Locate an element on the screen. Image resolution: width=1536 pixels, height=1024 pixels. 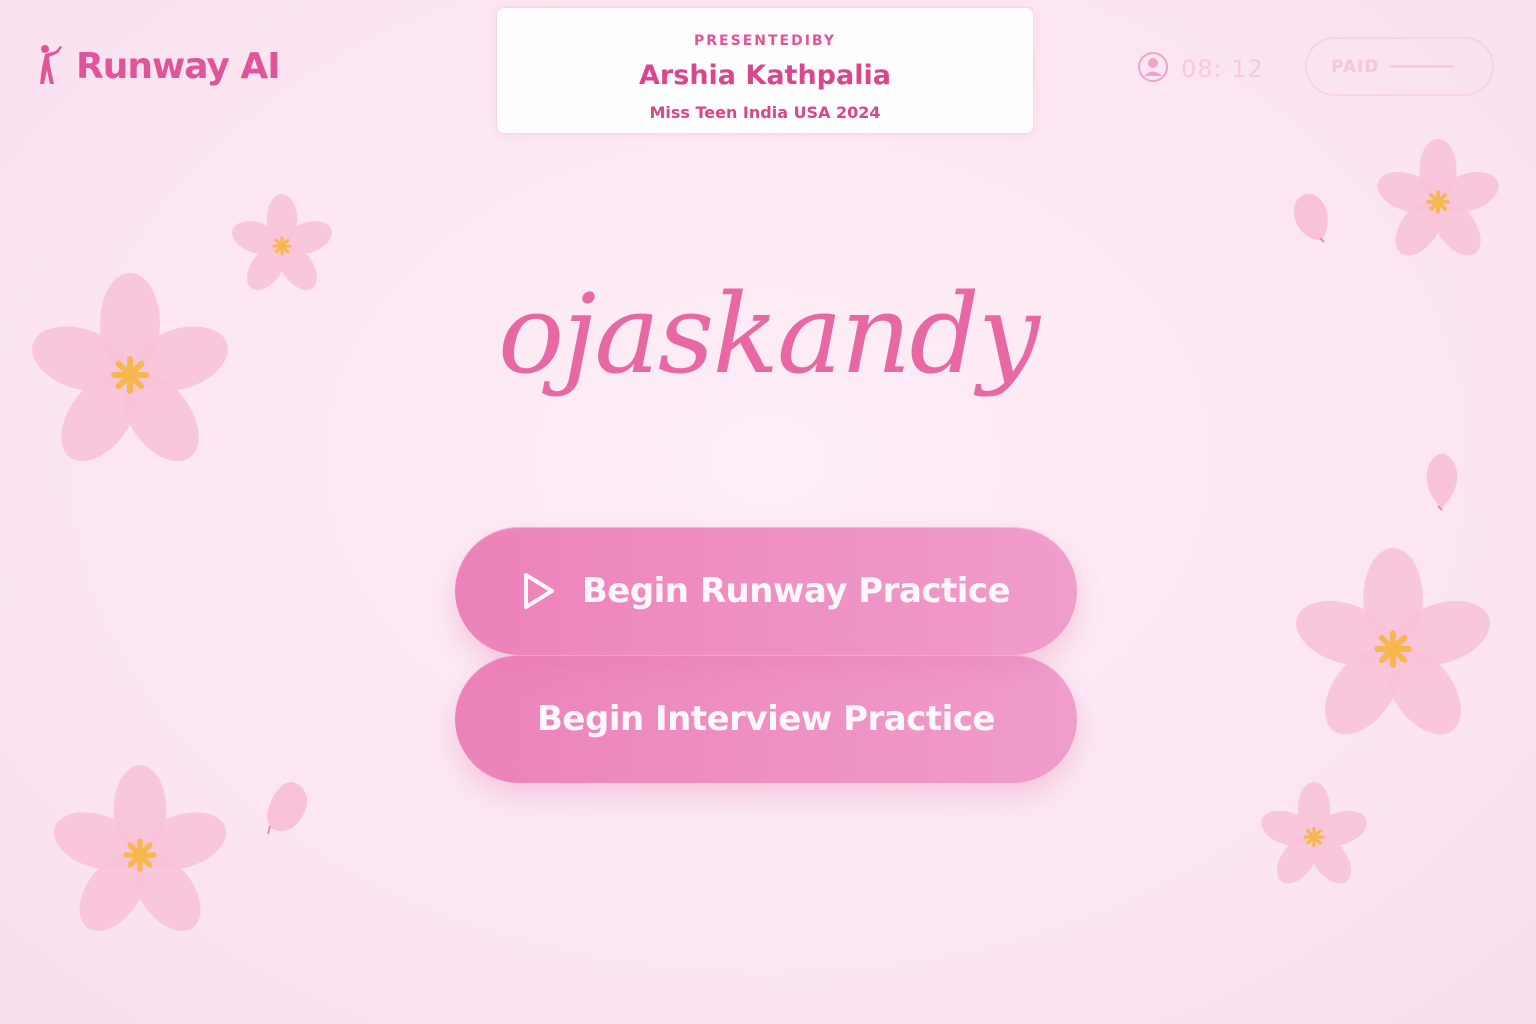
interview-practice-label: Begin Interview Practice is located at coordinates (766, 719).